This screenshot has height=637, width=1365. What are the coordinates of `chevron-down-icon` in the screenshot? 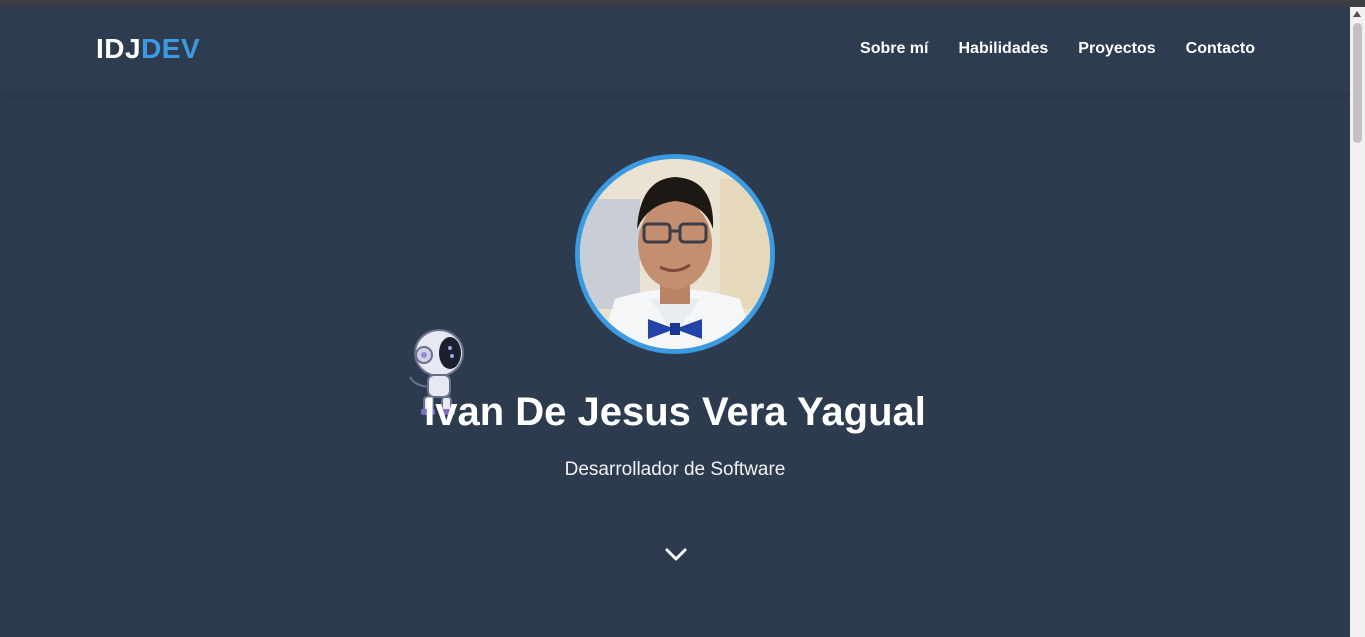 It's located at (676, 554).